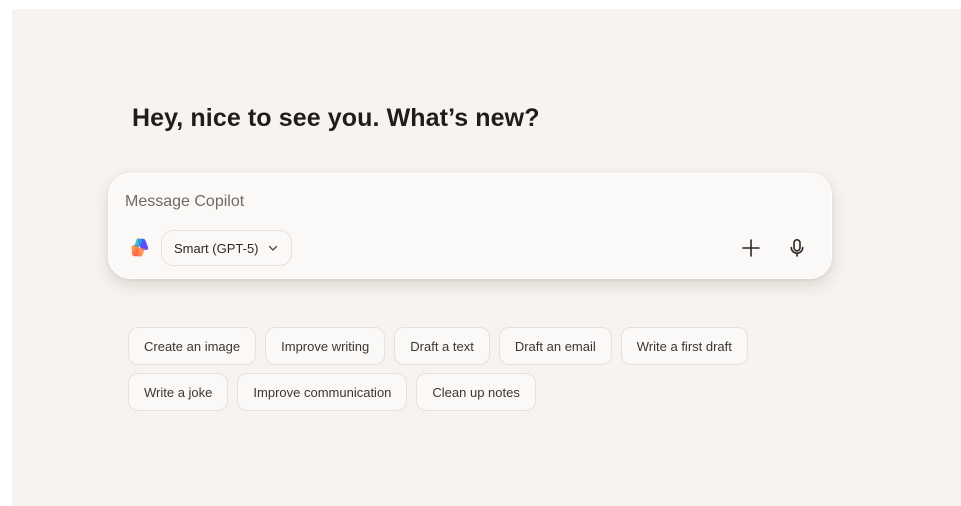 The image size is (961, 506). I want to click on greeting-heading: Hey, nice to see you. What’s new?, so click(336, 118).